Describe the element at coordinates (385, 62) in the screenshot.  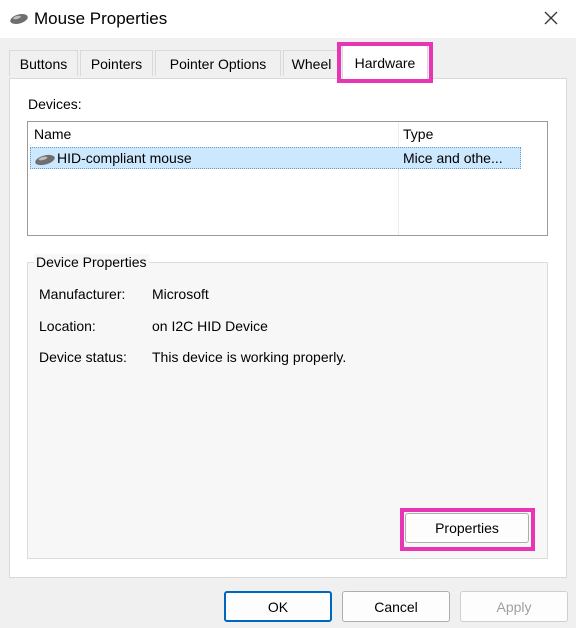
I see `tab-hardware: Hardware` at that location.